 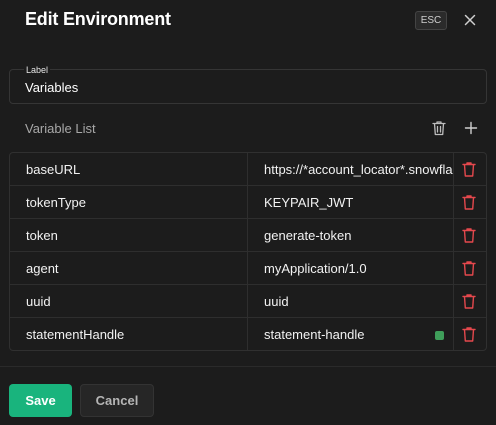 I want to click on variable-key: token, so click(x=42, y=235).